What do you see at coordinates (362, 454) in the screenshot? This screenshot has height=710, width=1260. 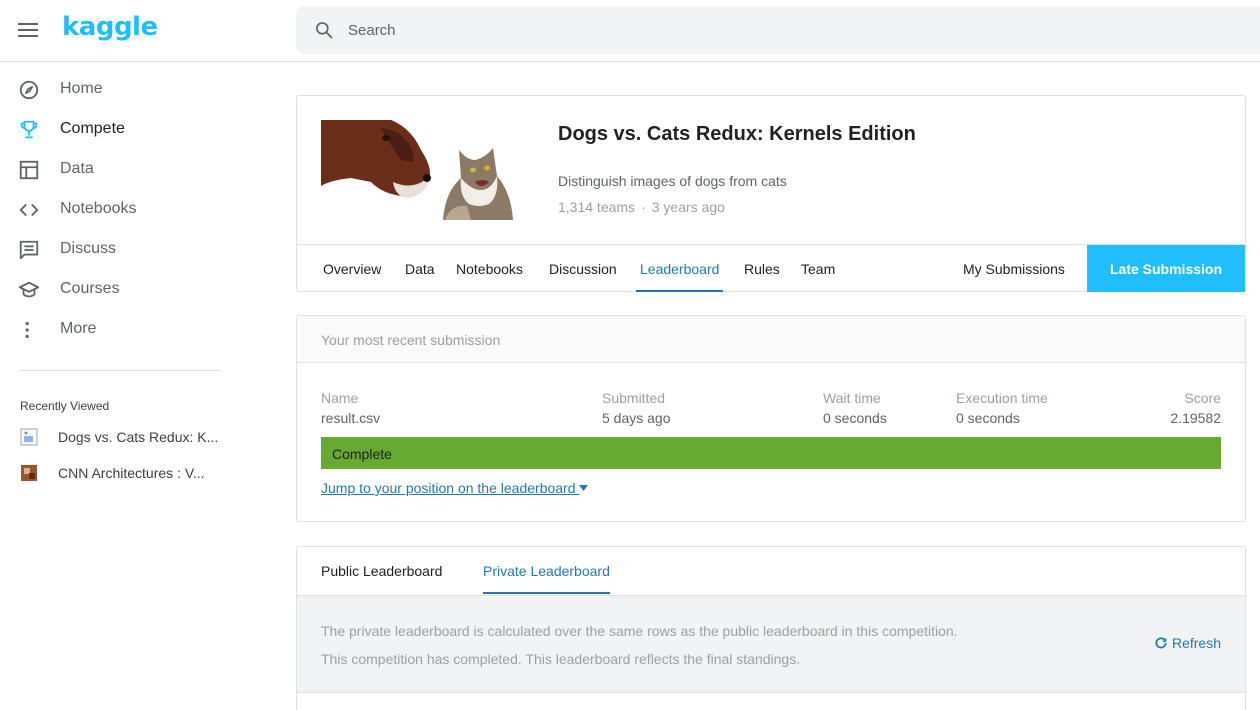 I see `status-text: Complete` at bounding box center [362, 454].